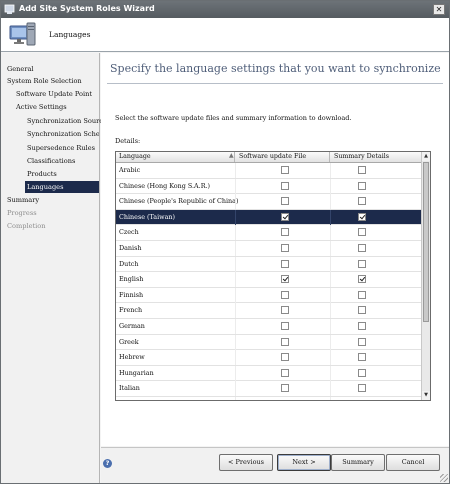  Describe the element at coordinates (42, 174) in the screenshot. I see `nav-item-products: Products` at that location.